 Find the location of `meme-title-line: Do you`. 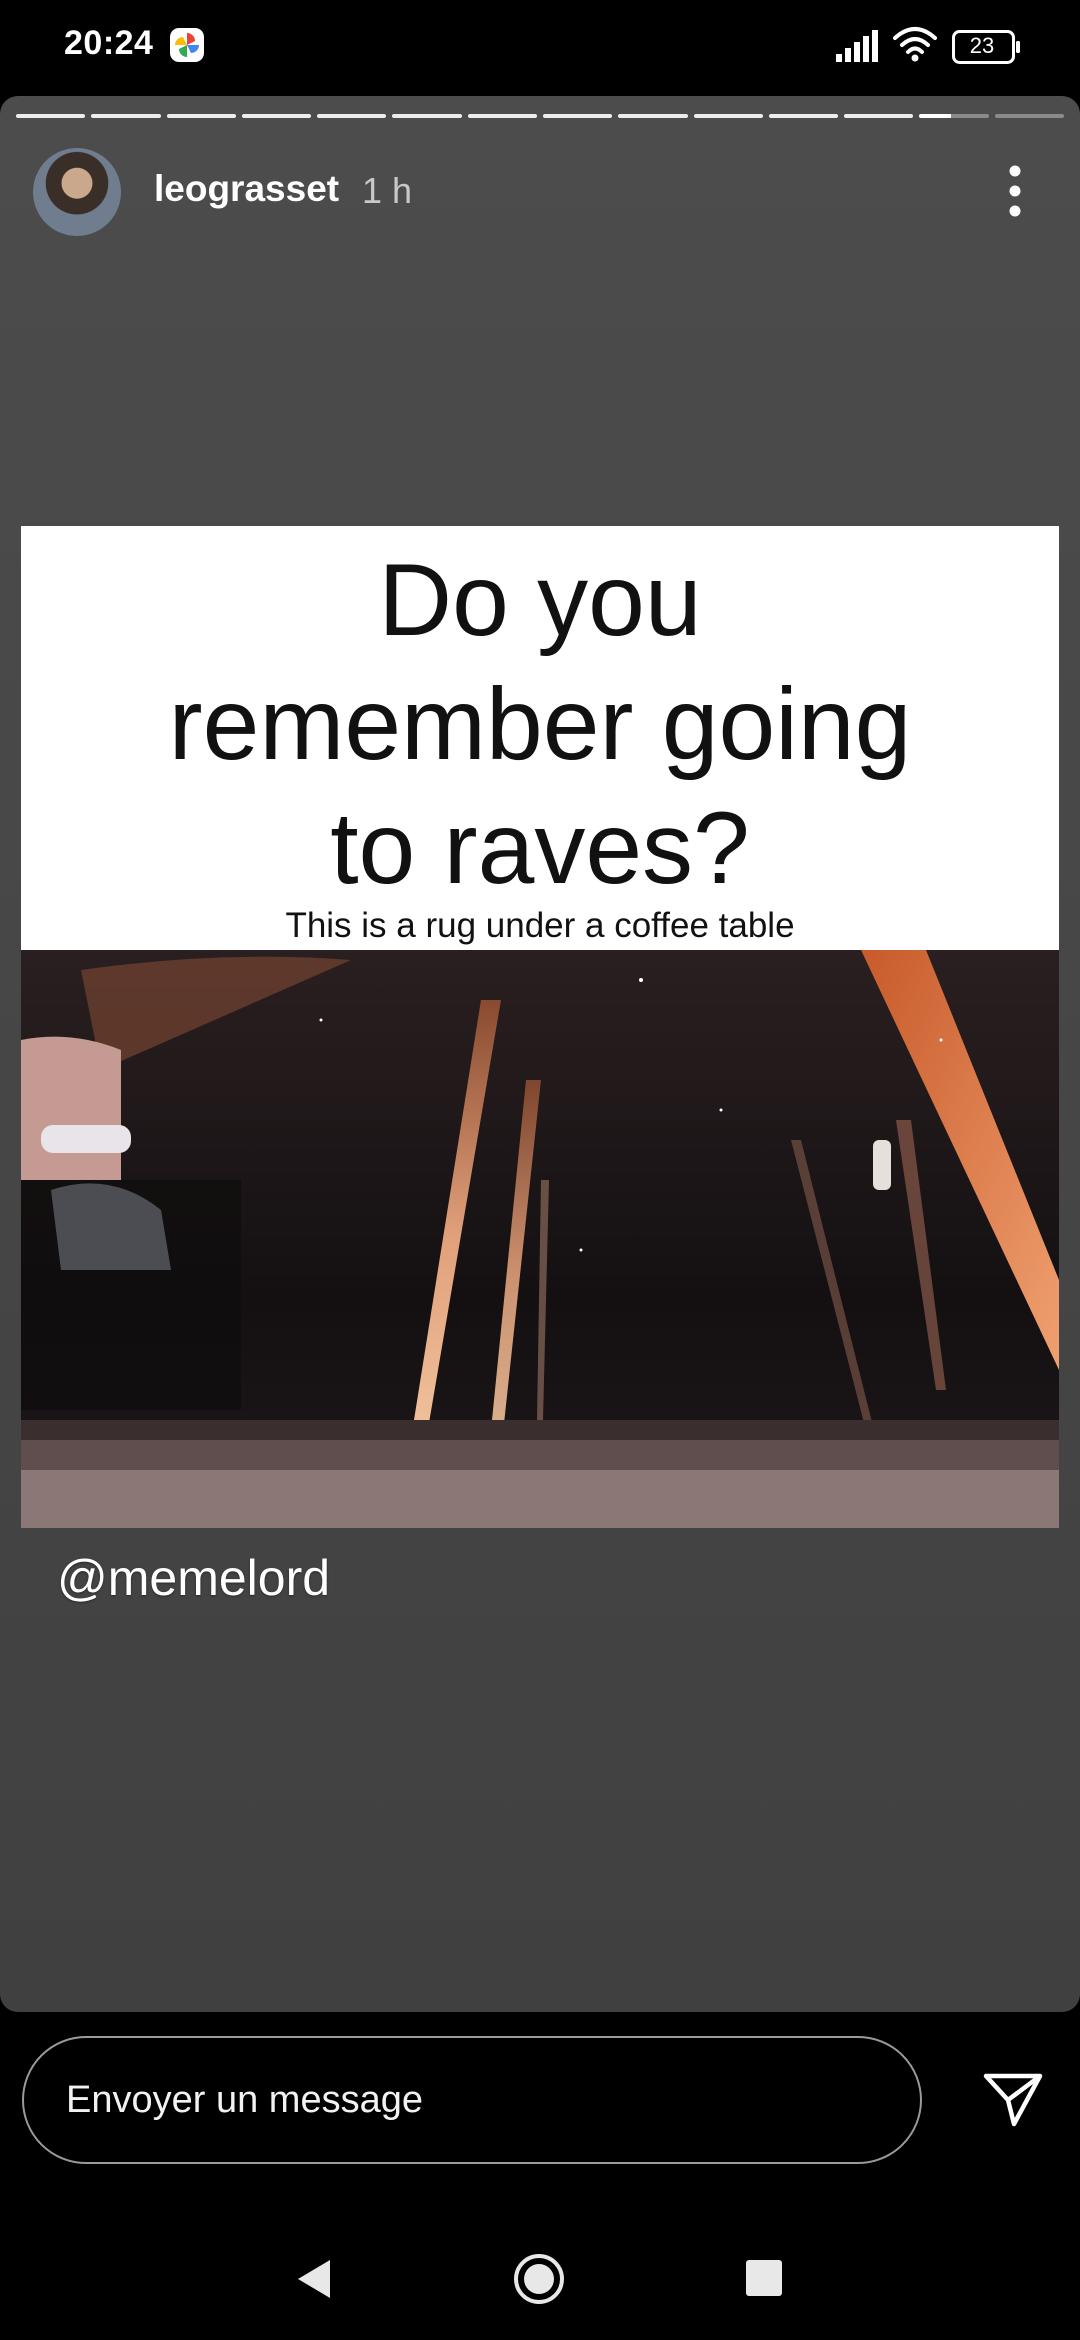

meme-title-line: Do you is located at coordinates (540, 600).